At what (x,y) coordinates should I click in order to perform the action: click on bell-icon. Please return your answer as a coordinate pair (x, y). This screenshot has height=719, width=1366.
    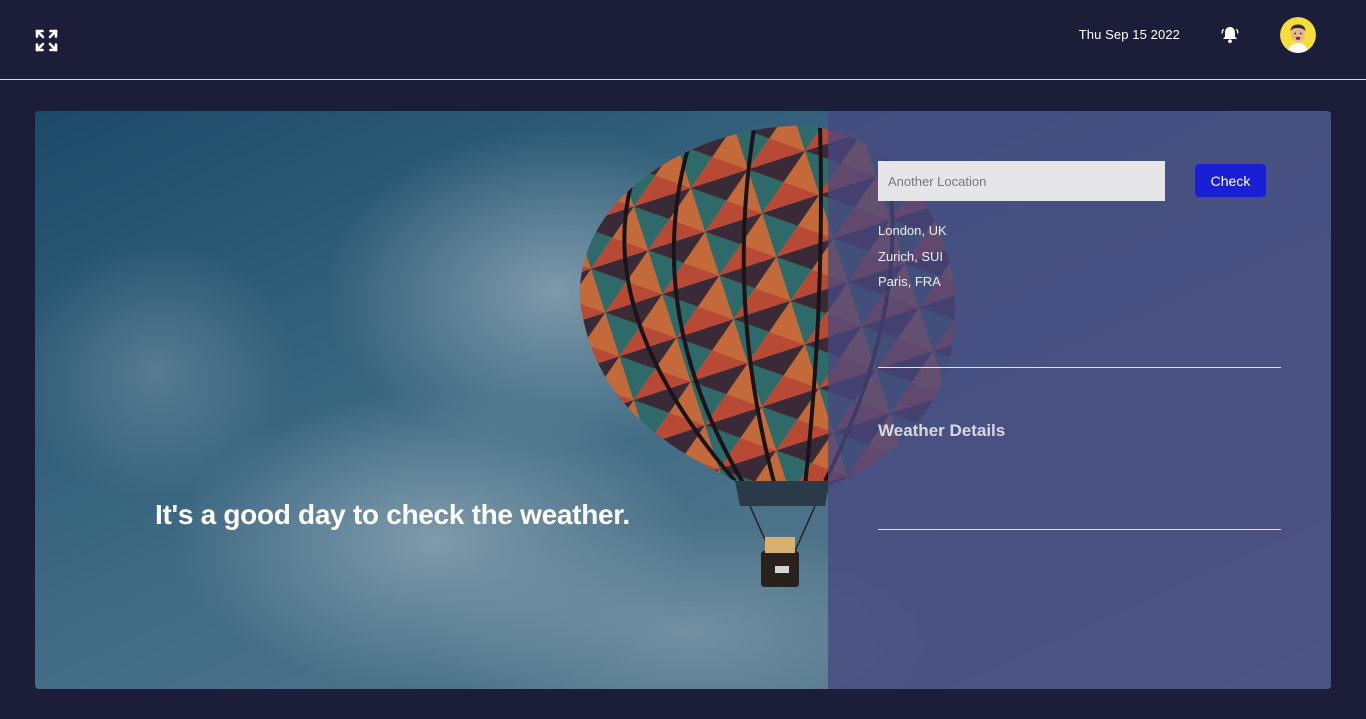
    Looking at the image, I should click on (1230, 35).